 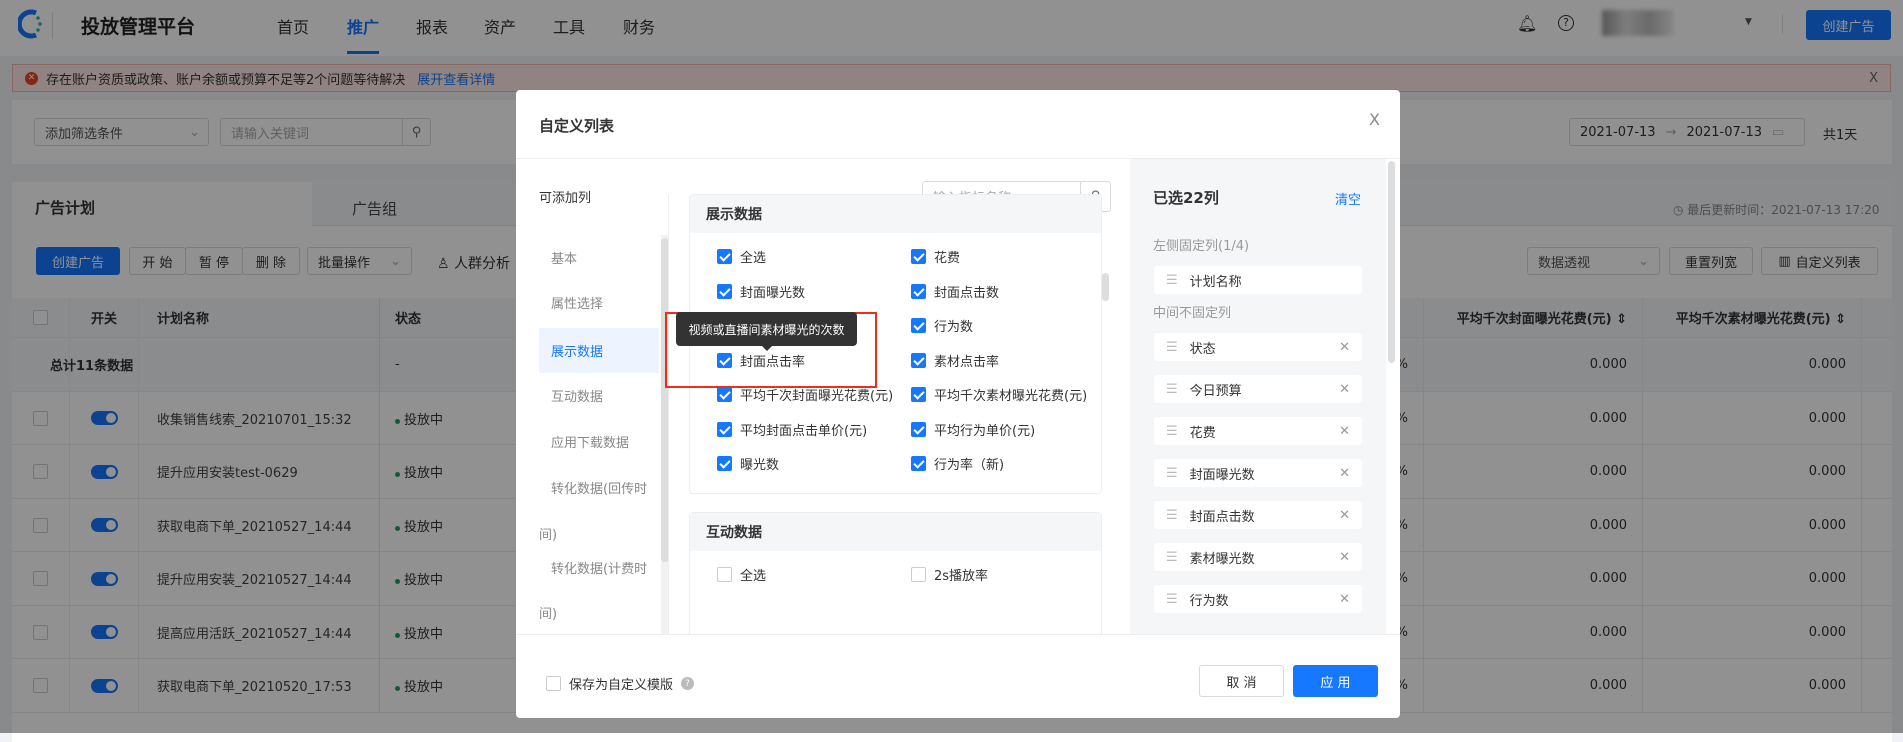 I want to click on column-option: 行为数, so click(x=942, y=325).